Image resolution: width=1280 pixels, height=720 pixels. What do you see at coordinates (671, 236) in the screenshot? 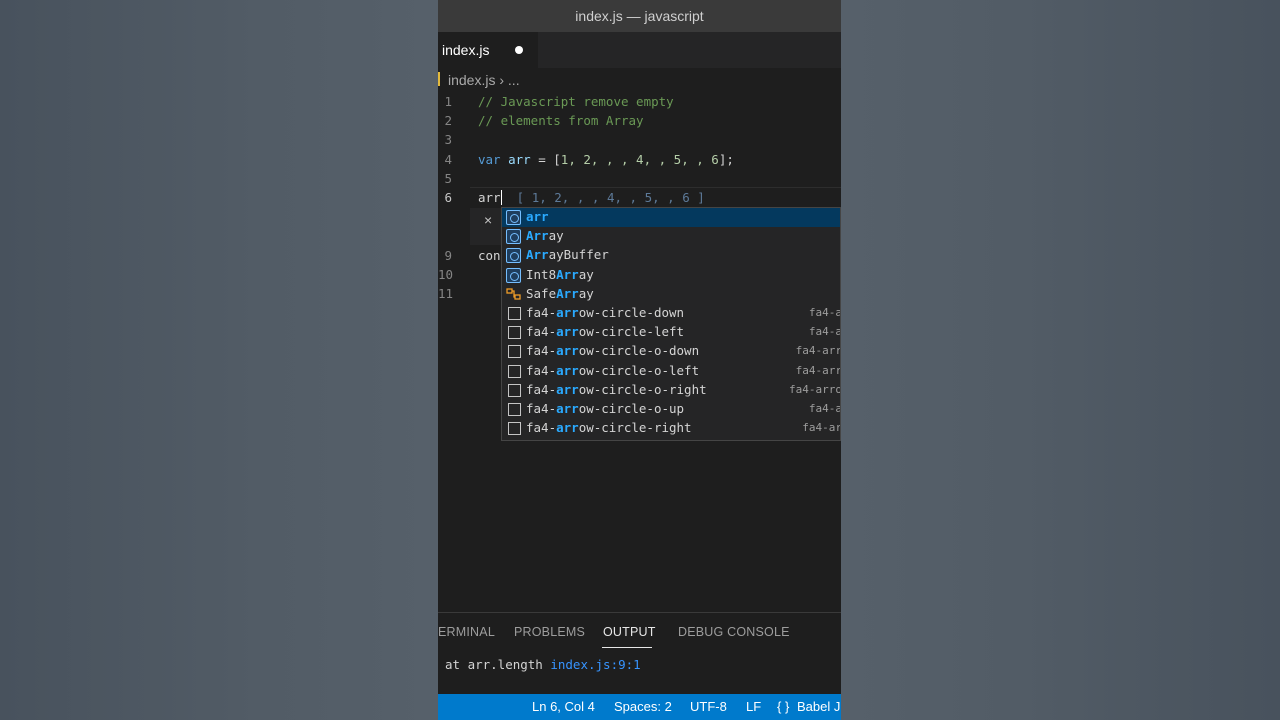
I see `suggestion-item: Array` at bounding box center [671, 236].